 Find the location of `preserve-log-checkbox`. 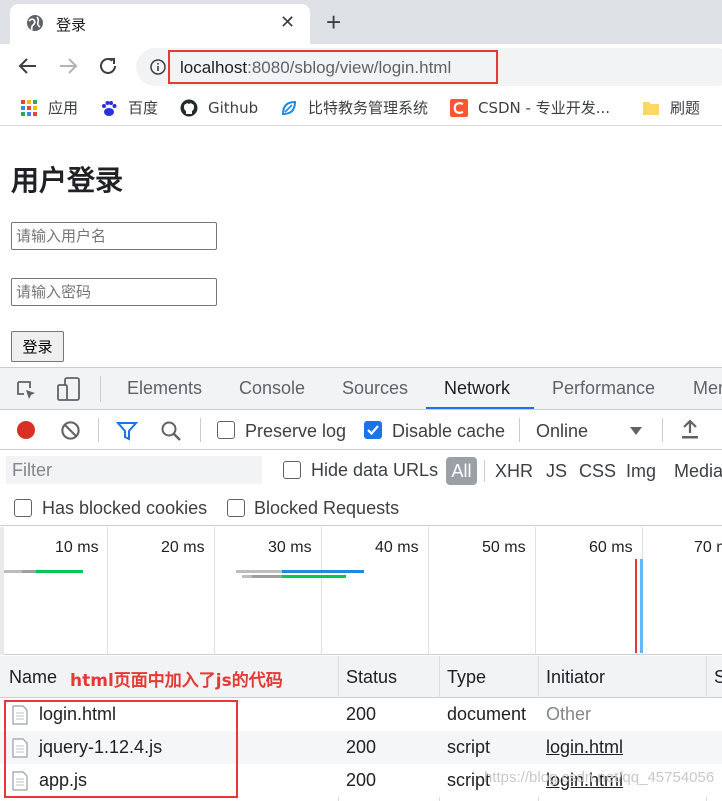

preserve-log-checkbox is located at coordinates (226, 430).